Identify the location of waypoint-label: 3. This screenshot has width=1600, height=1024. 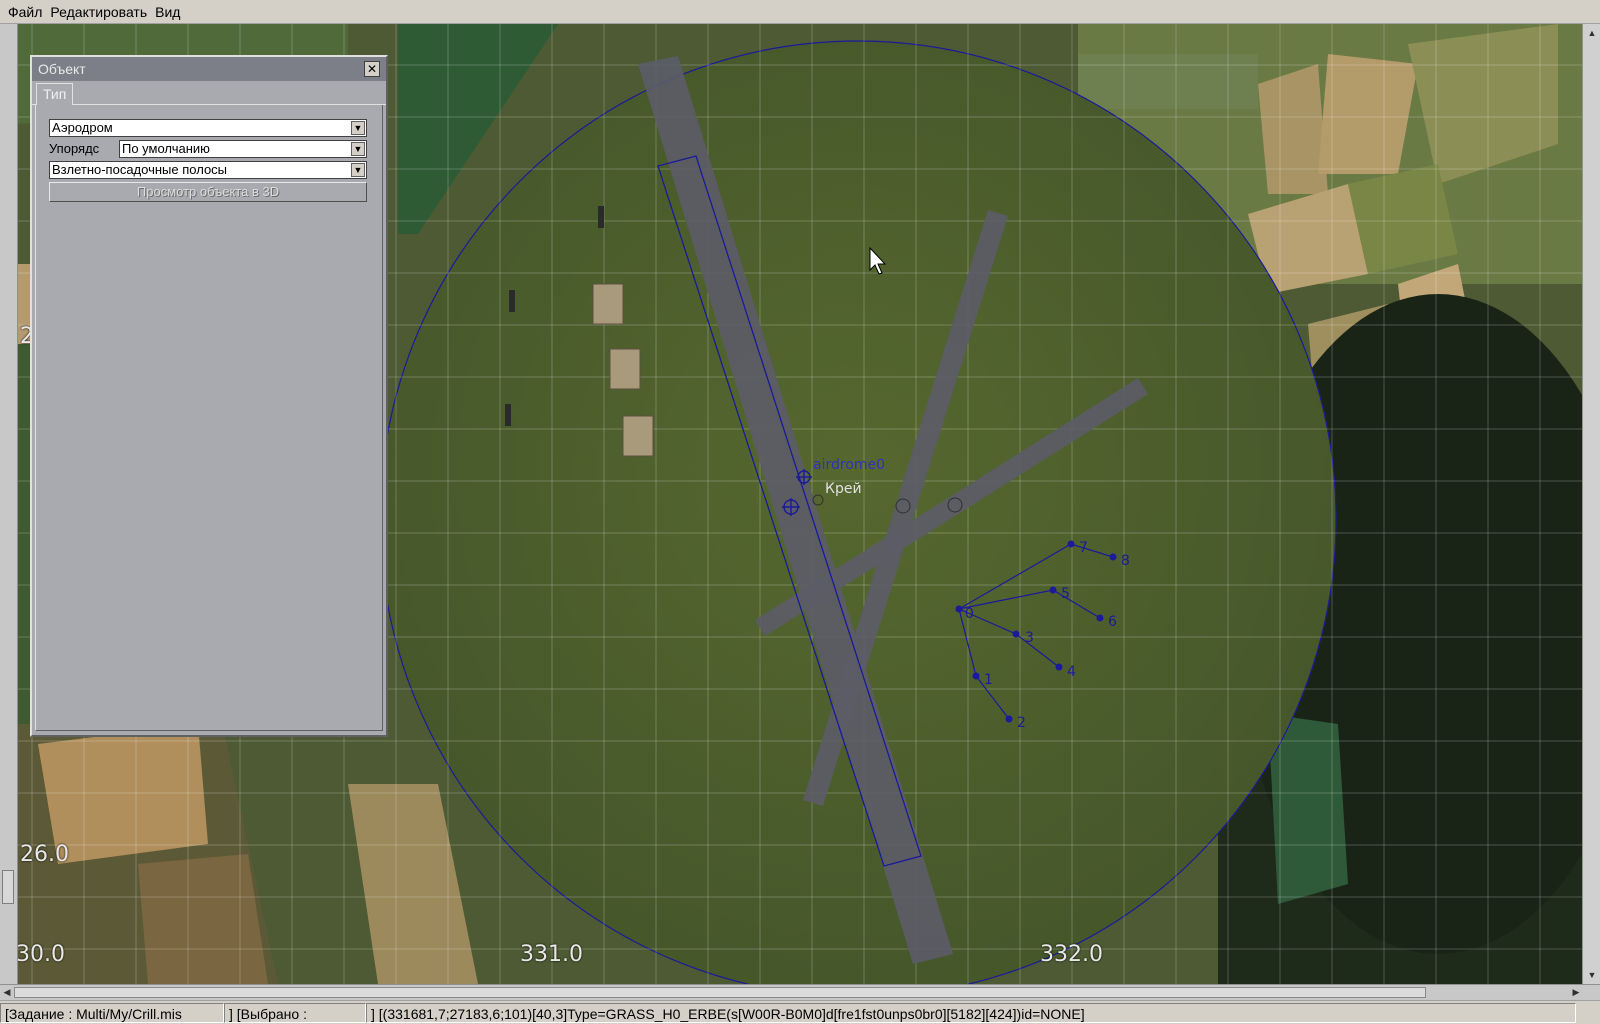
(1029, 638).